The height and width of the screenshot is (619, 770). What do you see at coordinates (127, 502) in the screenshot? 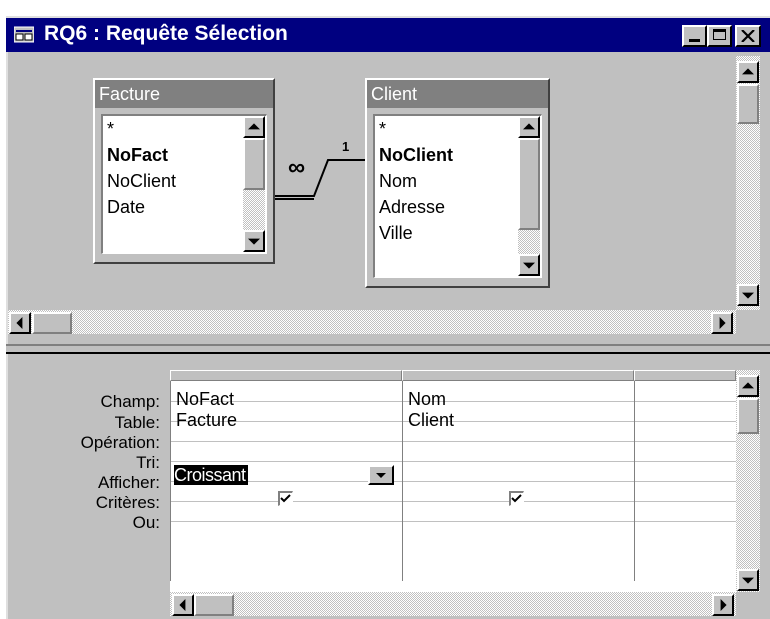
I see `row-label-criteres: Critères:` at bounding box center [127, 502].